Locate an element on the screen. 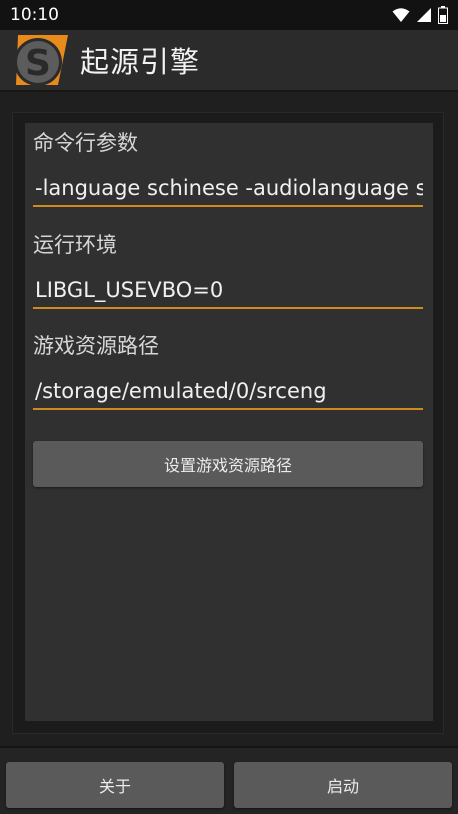 The height and width of the screenshot is (814, 458). command-line-label: 命令行参数 is located at coordinates (85, 143).